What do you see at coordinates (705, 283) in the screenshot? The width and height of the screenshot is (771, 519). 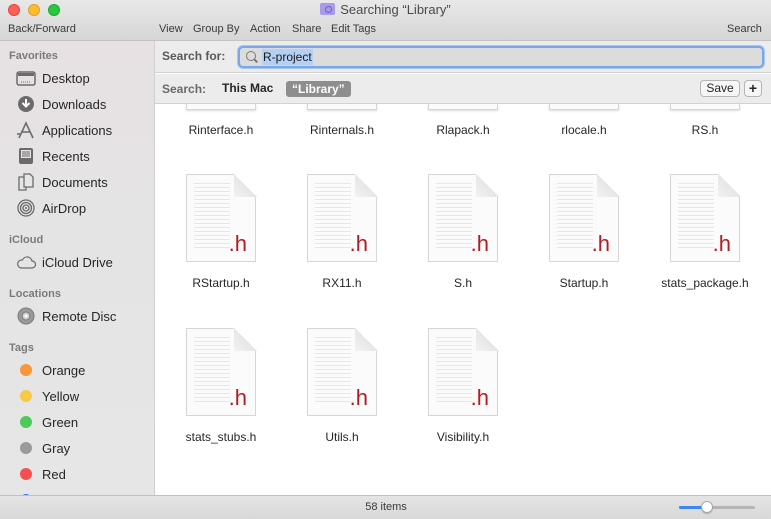 I see `file-name: stats_package.h` at bounding box center [705, 283].